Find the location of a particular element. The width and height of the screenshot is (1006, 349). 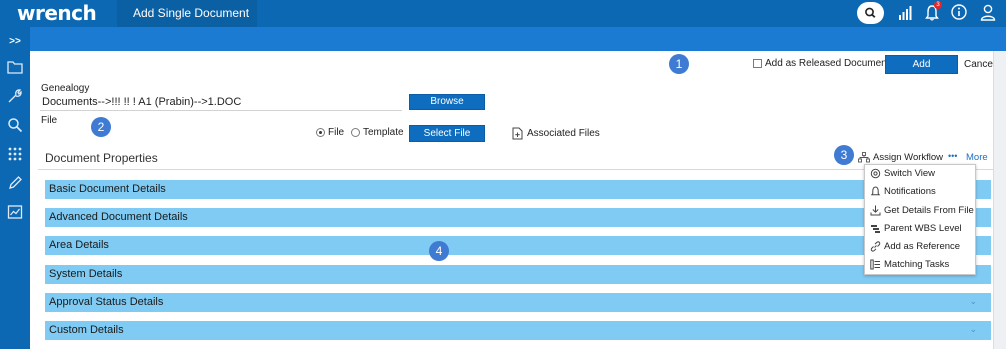

top-bar: wrench Add Single Document 3 is located at coordinates (503, 13).